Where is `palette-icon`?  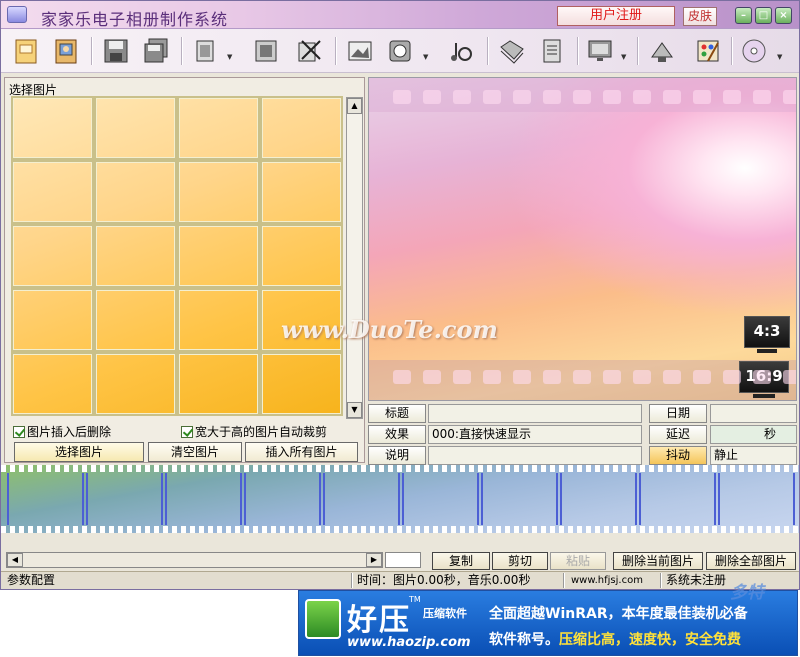 palette-icon is located at coordinates (708, 51).